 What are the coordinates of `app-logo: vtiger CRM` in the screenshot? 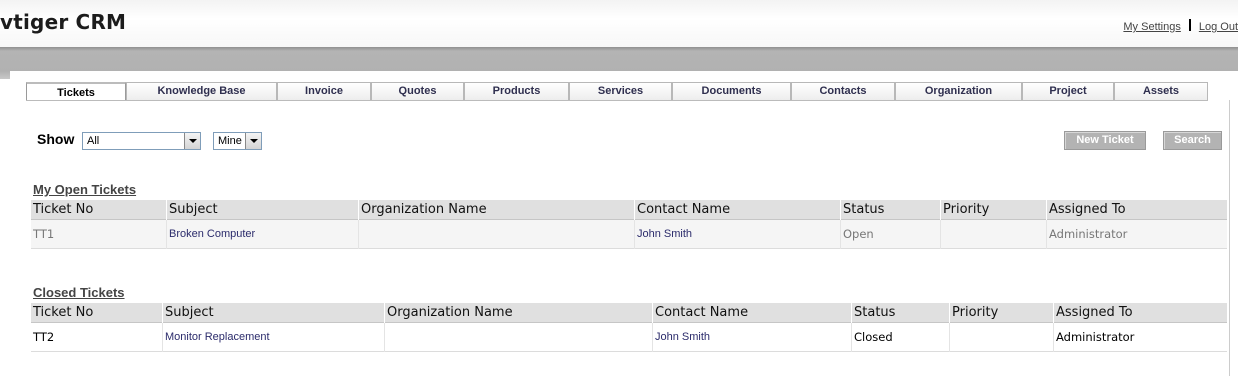 It's located at (63, 22).